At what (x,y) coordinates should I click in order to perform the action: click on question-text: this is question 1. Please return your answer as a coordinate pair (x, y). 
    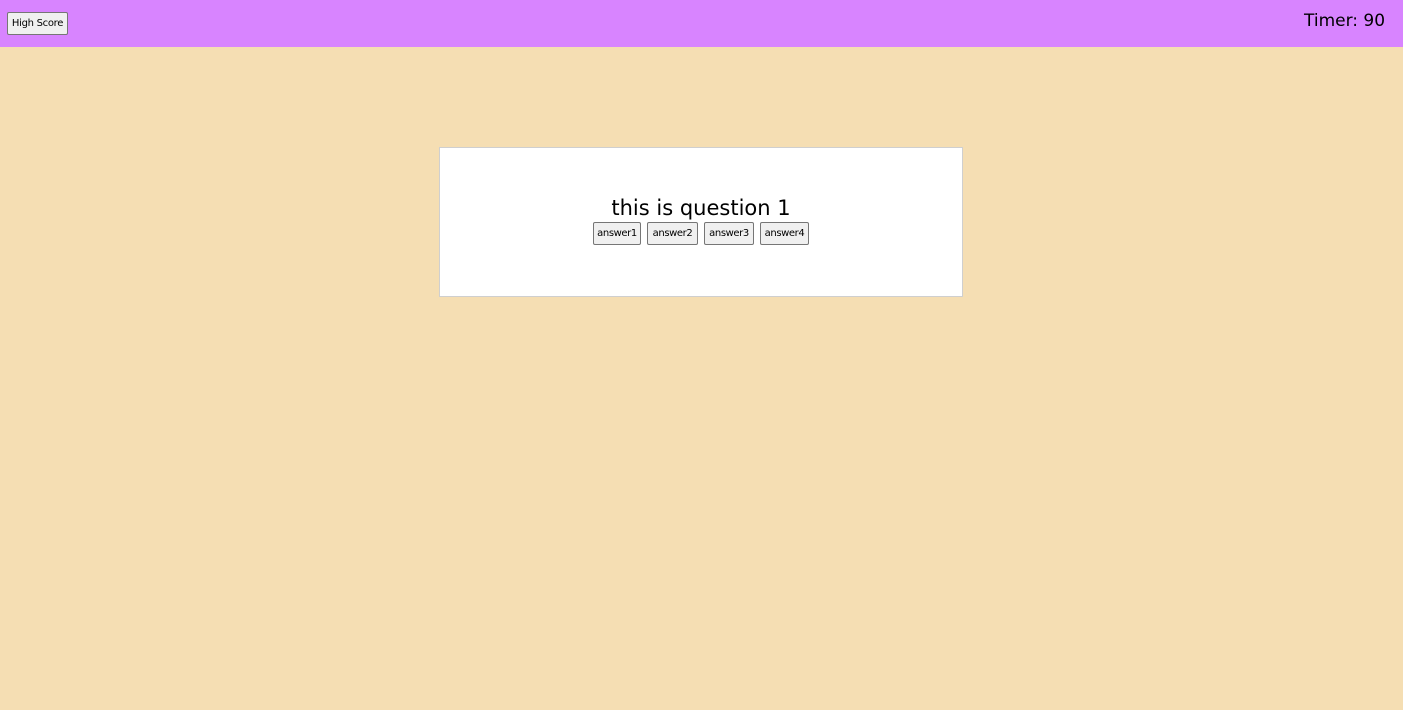
    Looking at the image, I should click on (701, 208).